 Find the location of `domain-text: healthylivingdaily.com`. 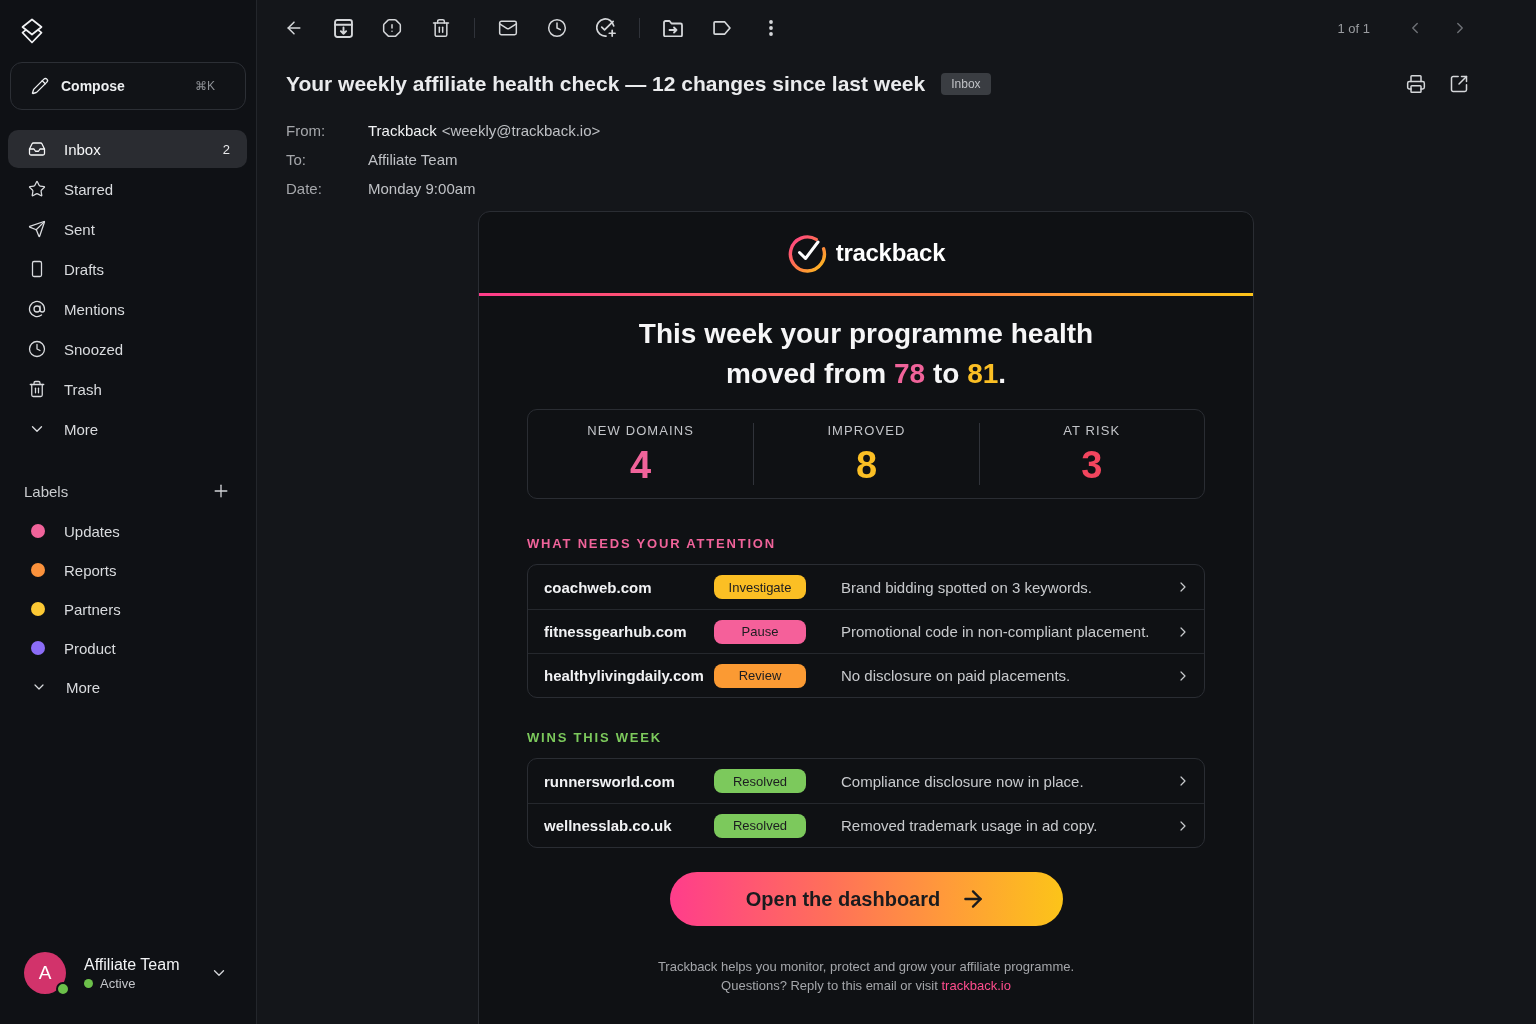

domain-text: healthylivingdaily.com is located at coordinates (624, 675).